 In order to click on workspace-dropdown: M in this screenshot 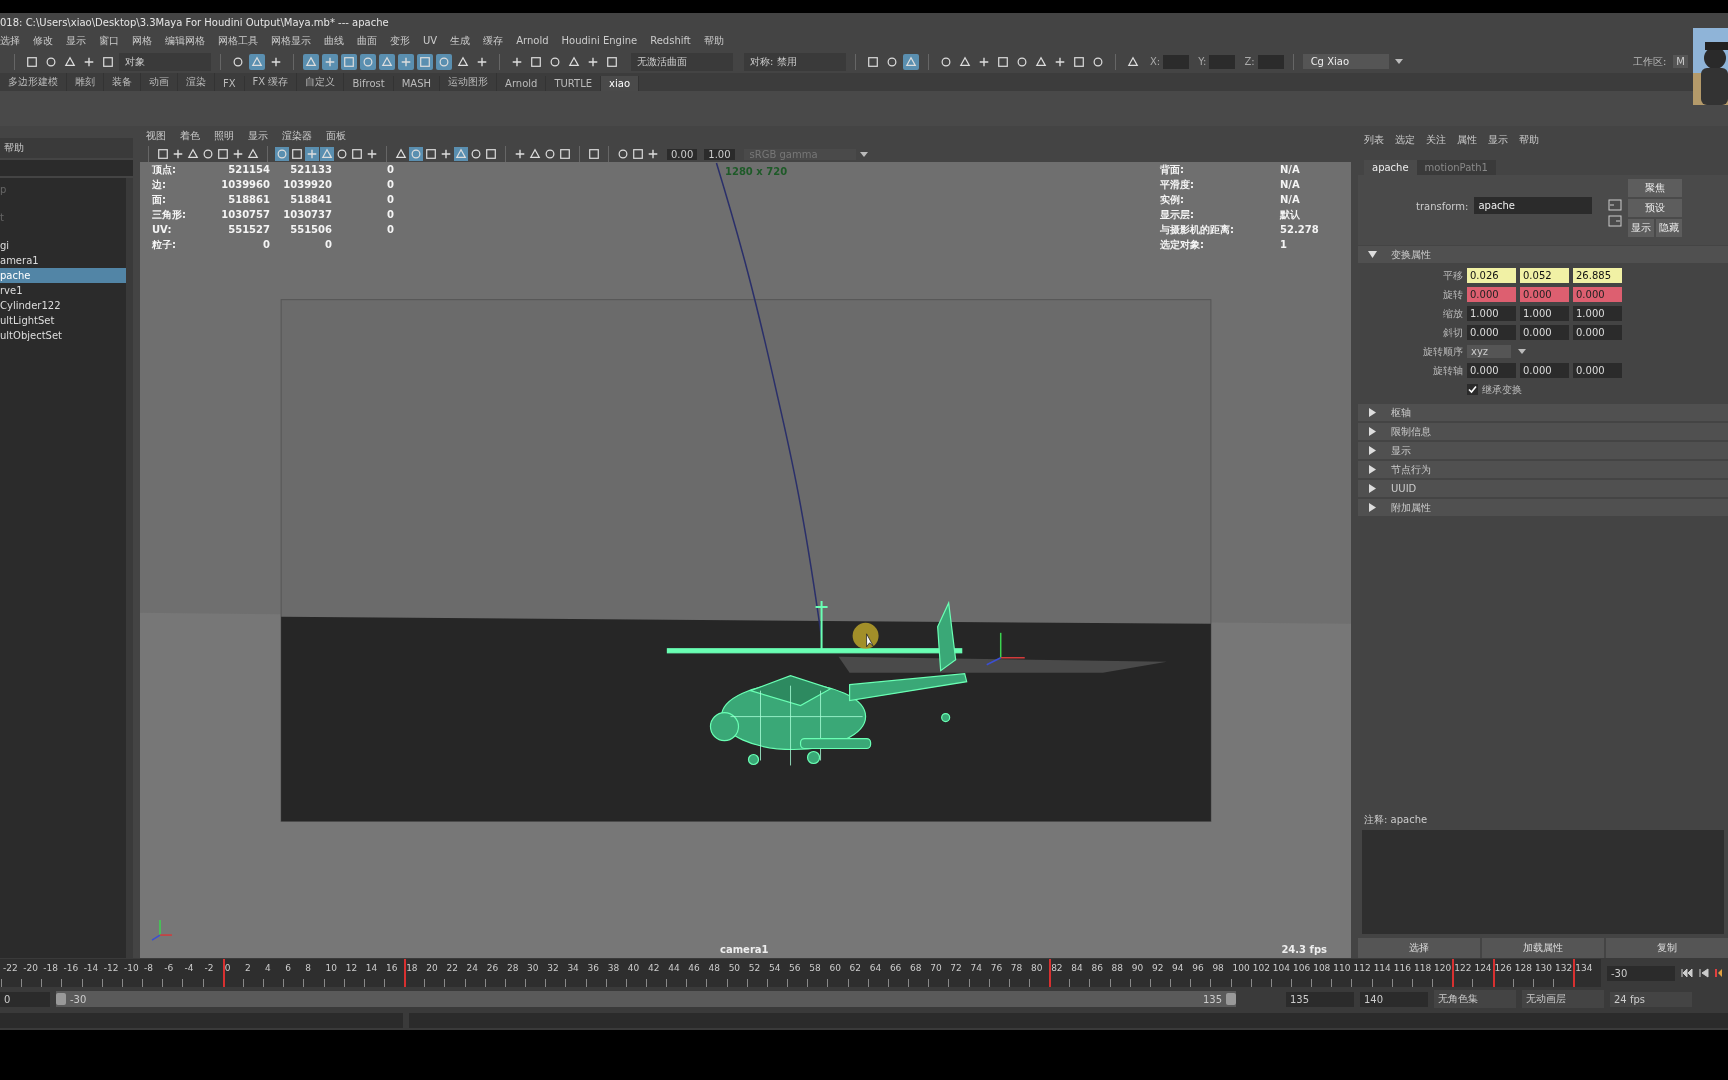, I will do `click(1680, 61)`.